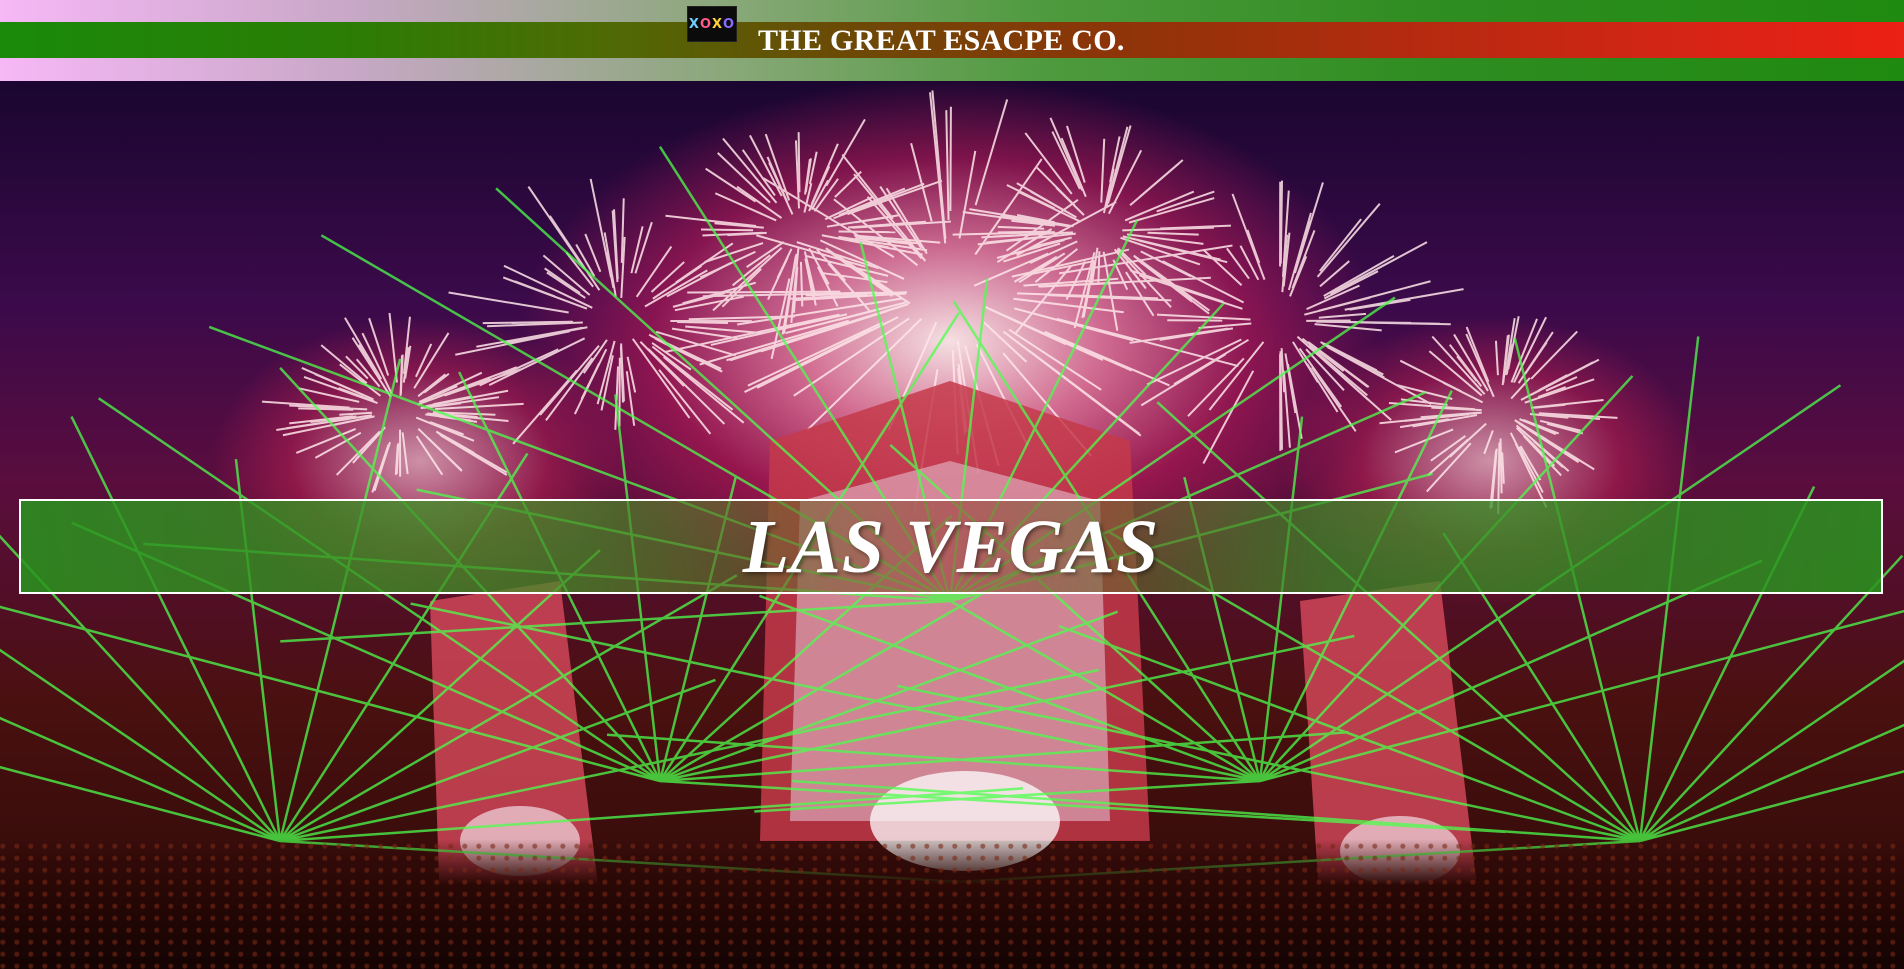  What do you see at coordinates (952, 904) in the screenshot?
I see `crowd` at bounding box center [952, 904].